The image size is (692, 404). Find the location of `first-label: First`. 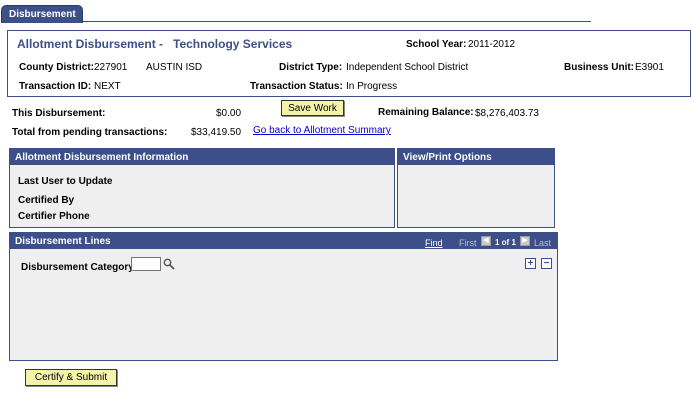

first-label: First is located at coordinates (468, 243).